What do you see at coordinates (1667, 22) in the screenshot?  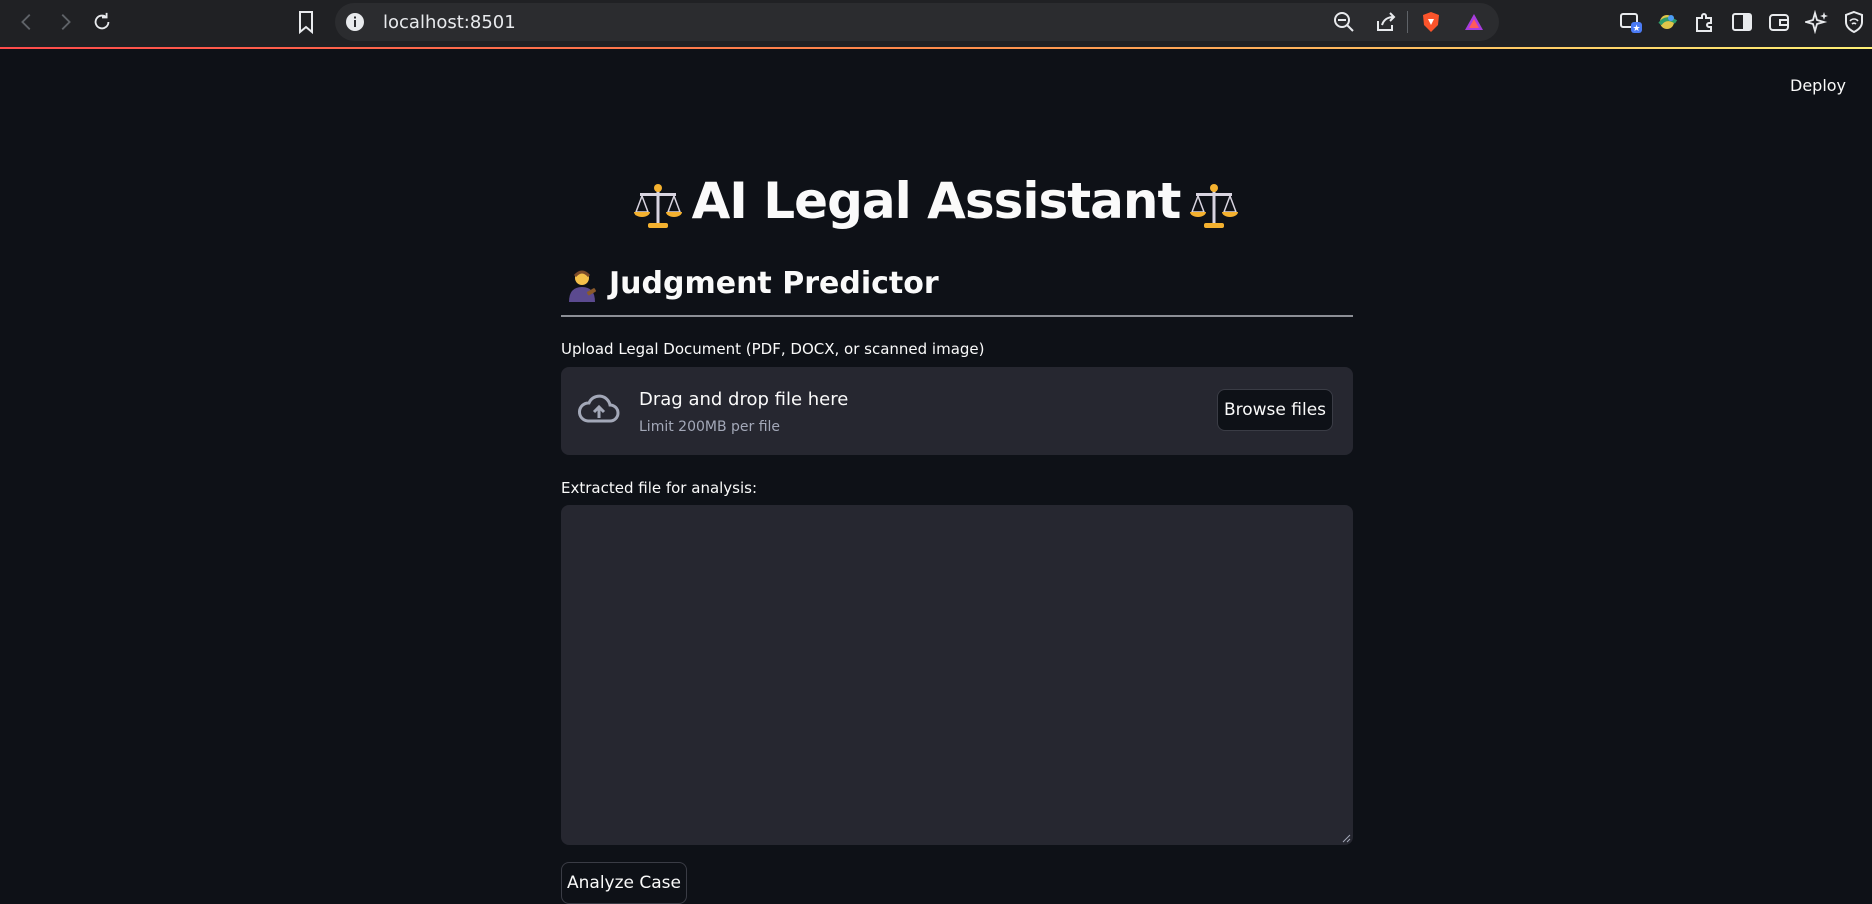 I see `extension-icon` at bounding box center [1667, 22].